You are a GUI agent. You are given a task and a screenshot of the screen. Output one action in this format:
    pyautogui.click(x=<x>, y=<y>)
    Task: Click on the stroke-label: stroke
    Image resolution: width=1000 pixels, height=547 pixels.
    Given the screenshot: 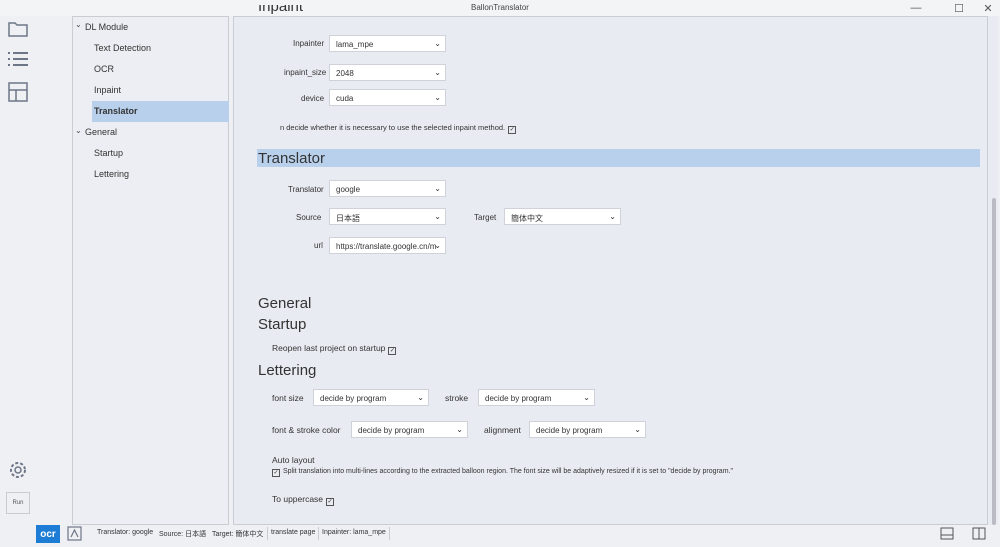 What is the action you would take?
    pyautogui.click(x=457, y=398)
    